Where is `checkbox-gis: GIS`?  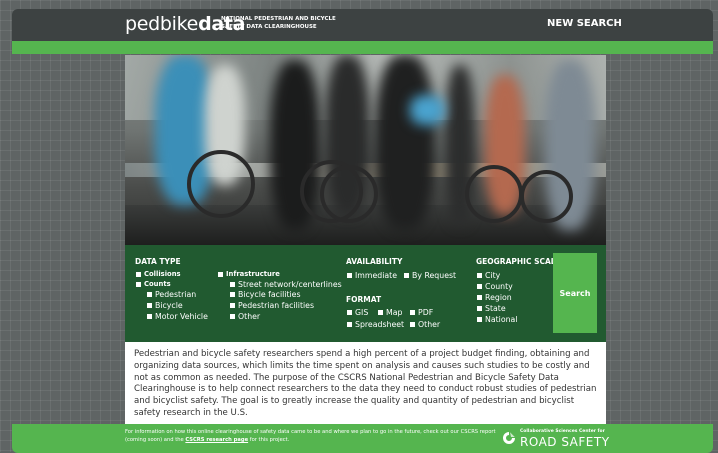
checkbox-gis: GIS is located at coordinates (357, 312).